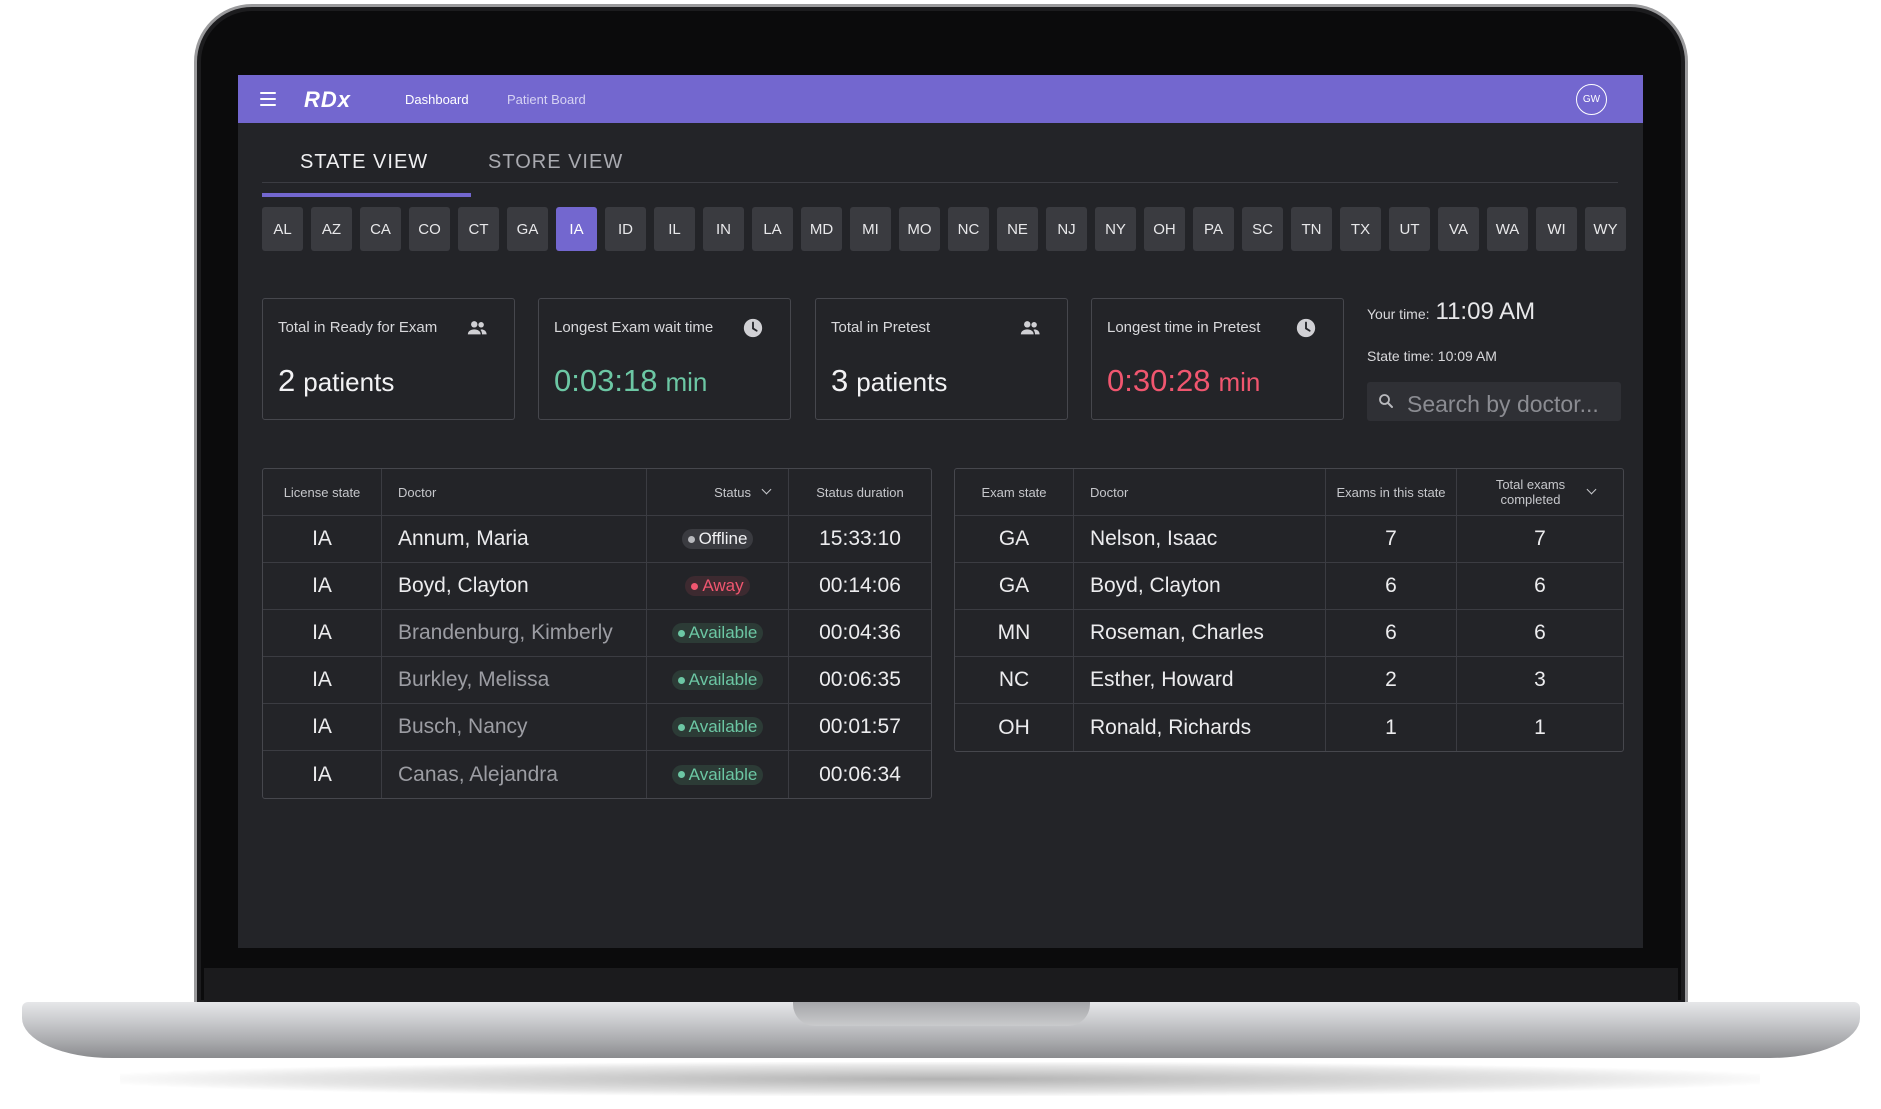 The height and width of the screenshot is (1109, 1881). Describe the element at coordinates (527, 229) in the screenshot. I see `state-chip-ga: GA` at that location.